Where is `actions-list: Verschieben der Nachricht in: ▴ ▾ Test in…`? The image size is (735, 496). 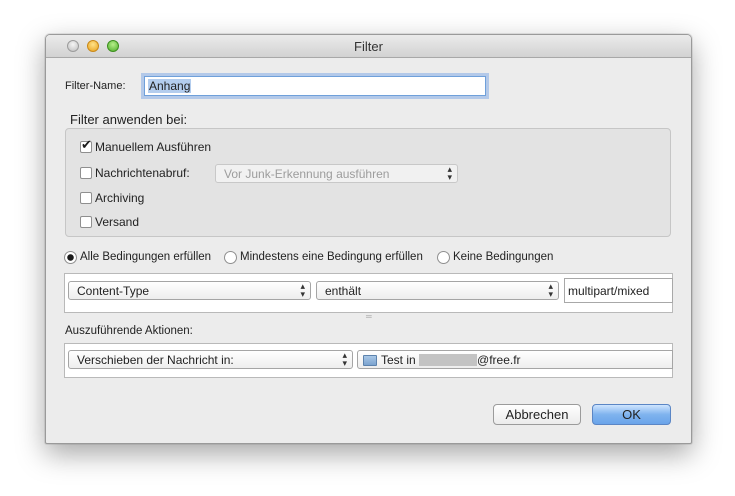 actions-list: Verschieben der Nachricht in: ▴ ▾ Test in… is located at coordinates (368, 360).